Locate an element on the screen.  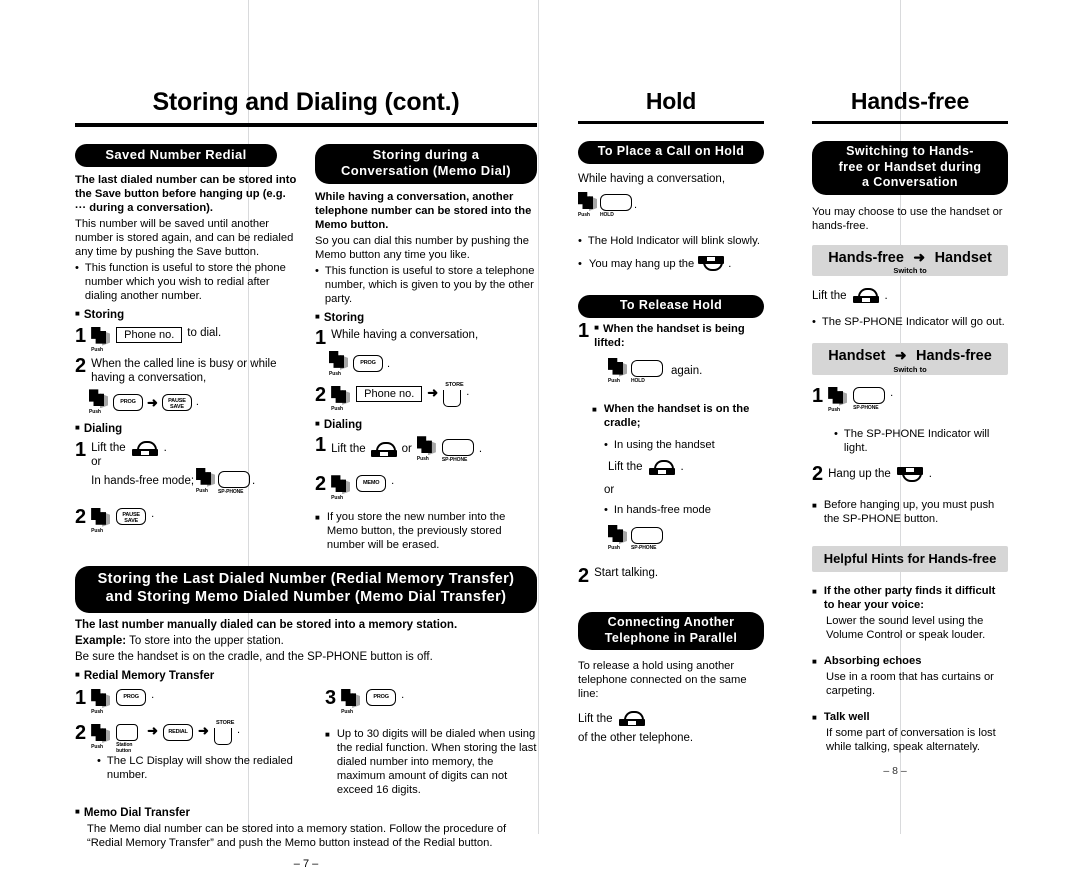
bullet-text: In using the handset is located at coordinates (664, 444).